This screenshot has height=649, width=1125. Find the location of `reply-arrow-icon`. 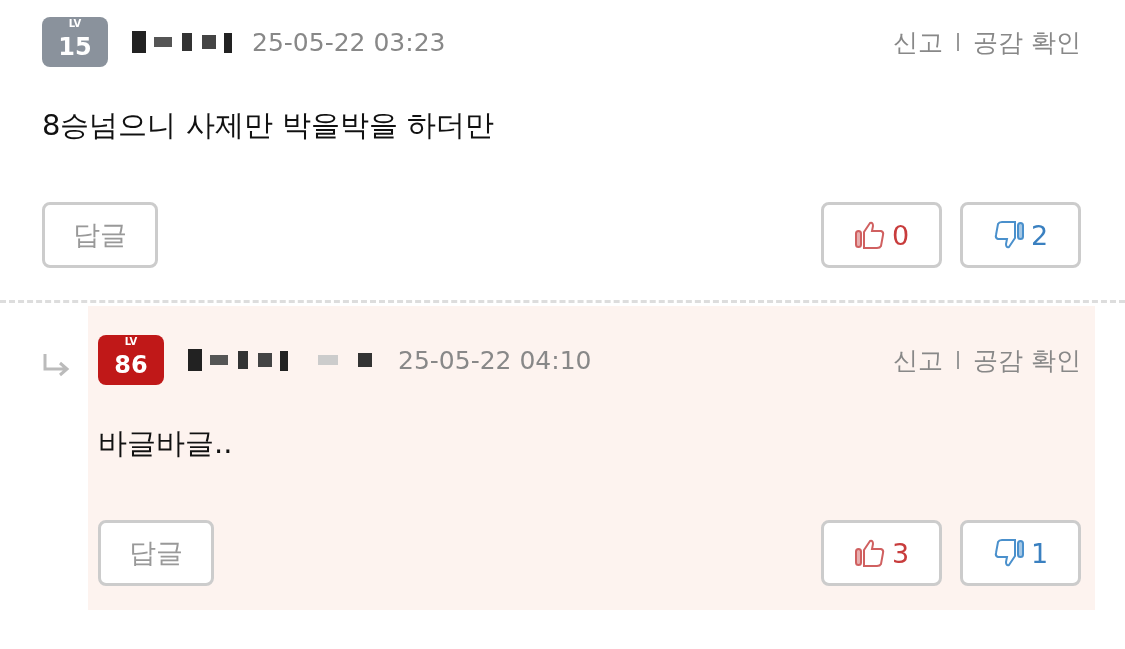

reply-arrow-icon is located at coordinates (56, 365).